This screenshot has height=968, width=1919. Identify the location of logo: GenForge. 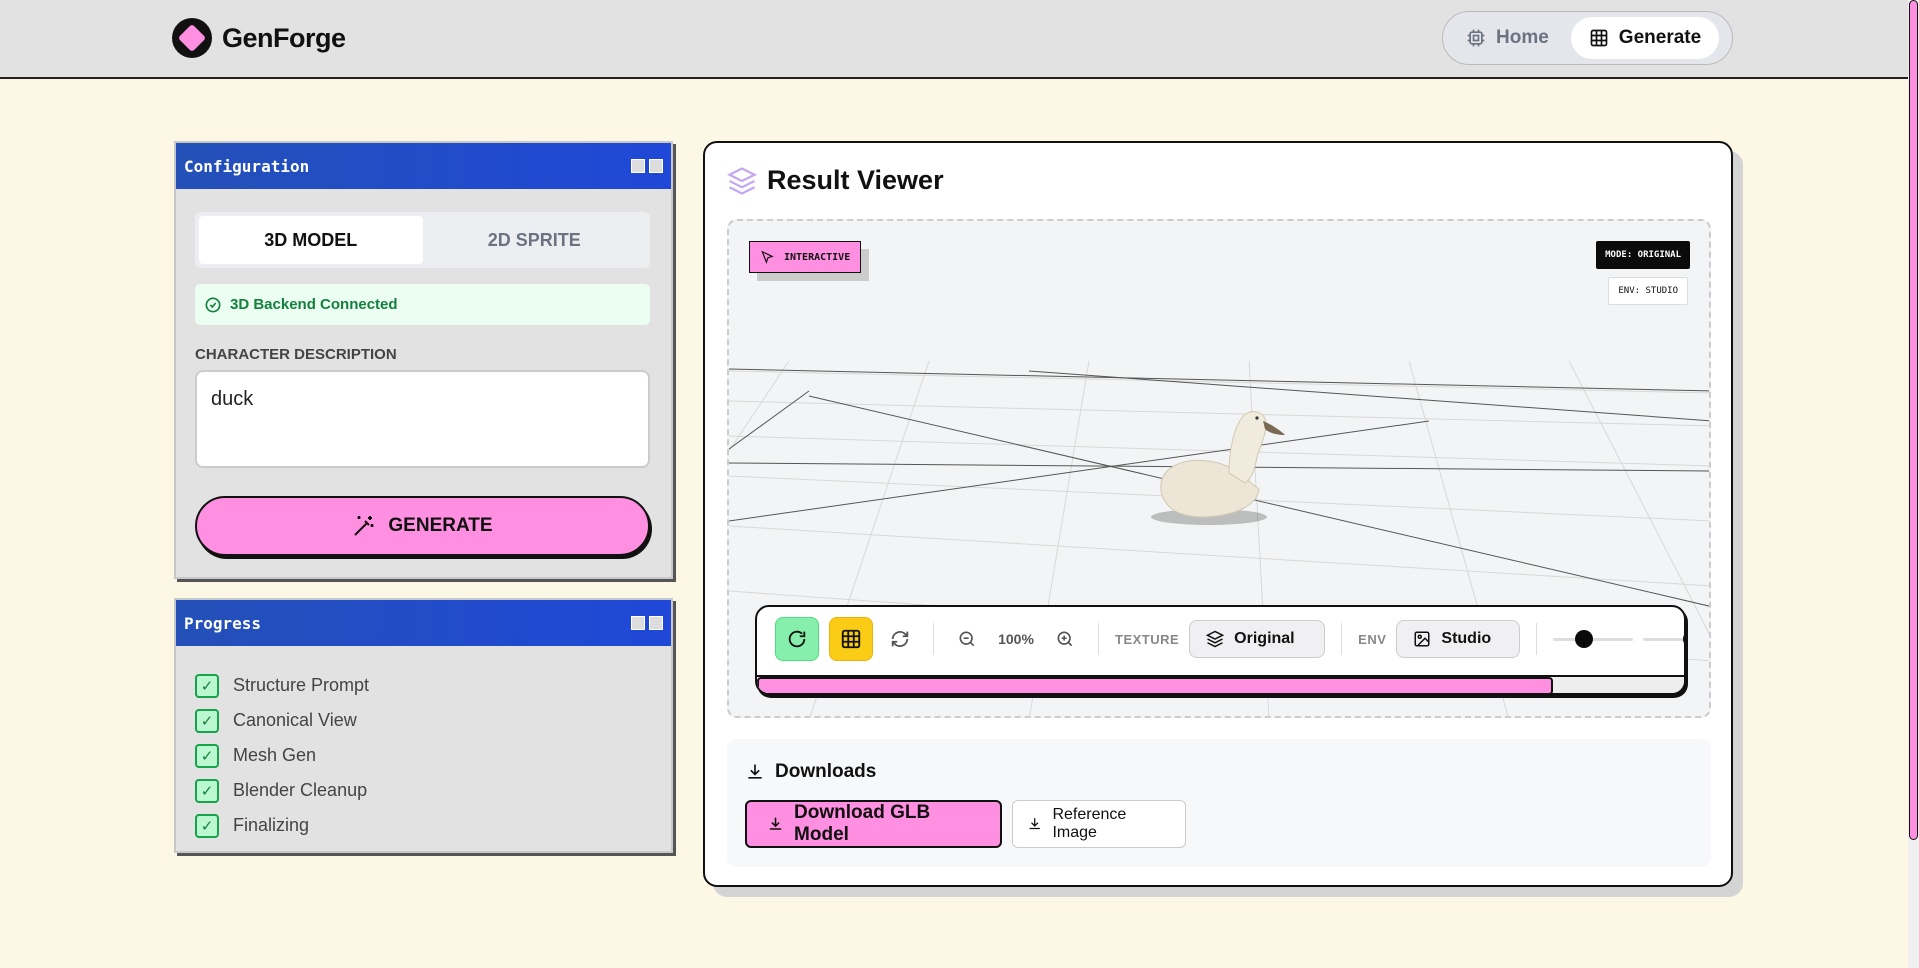
(259, 38).